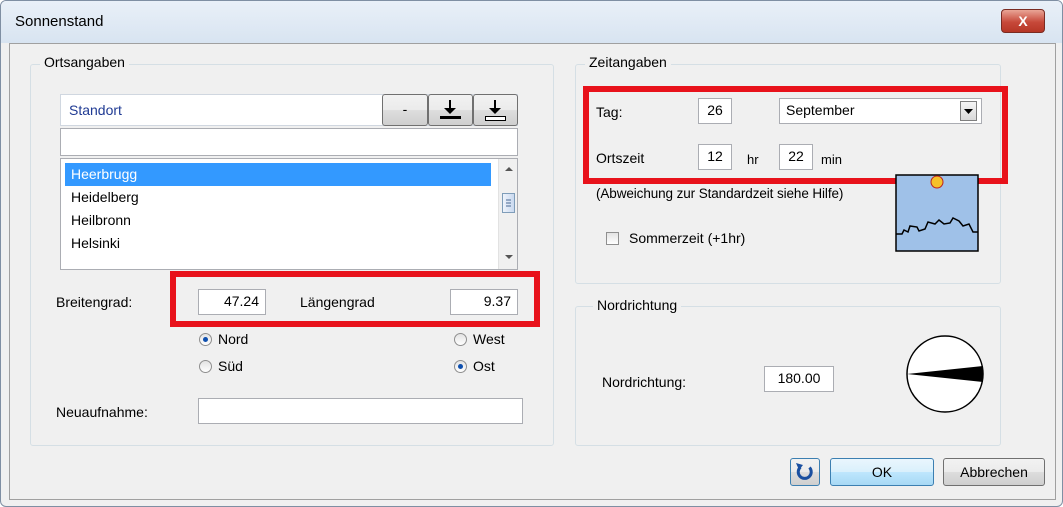 This screenshot has height=507, width=1063. I want to click on sommerzeit-checkbox, so click(612, 238).